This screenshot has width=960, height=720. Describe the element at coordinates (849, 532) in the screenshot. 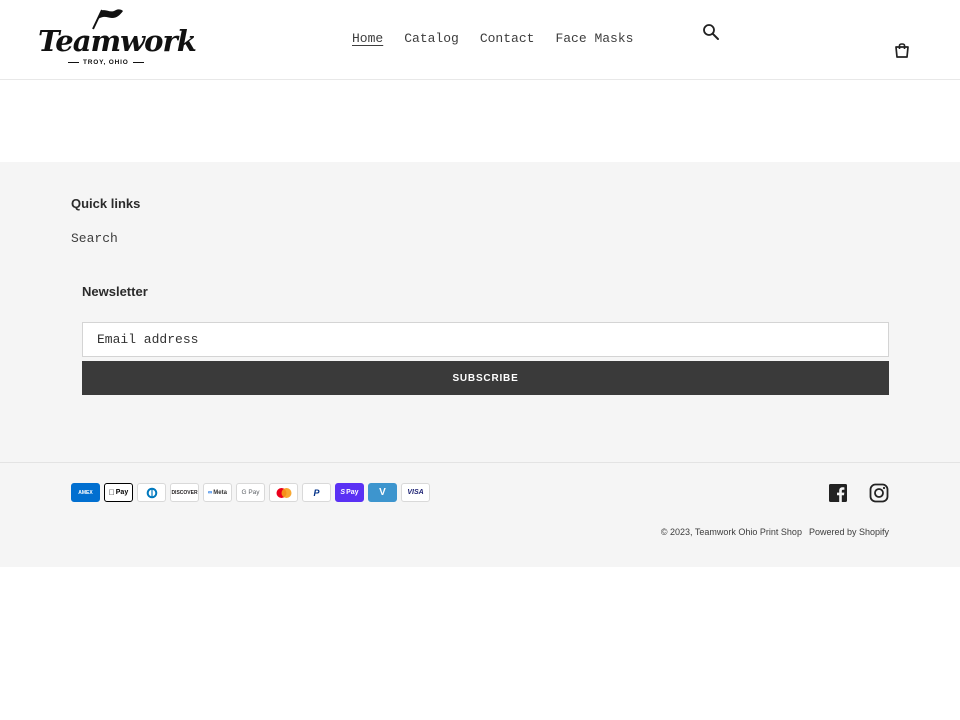

I see `powered-by-link: Powered by Shopify` at that location.